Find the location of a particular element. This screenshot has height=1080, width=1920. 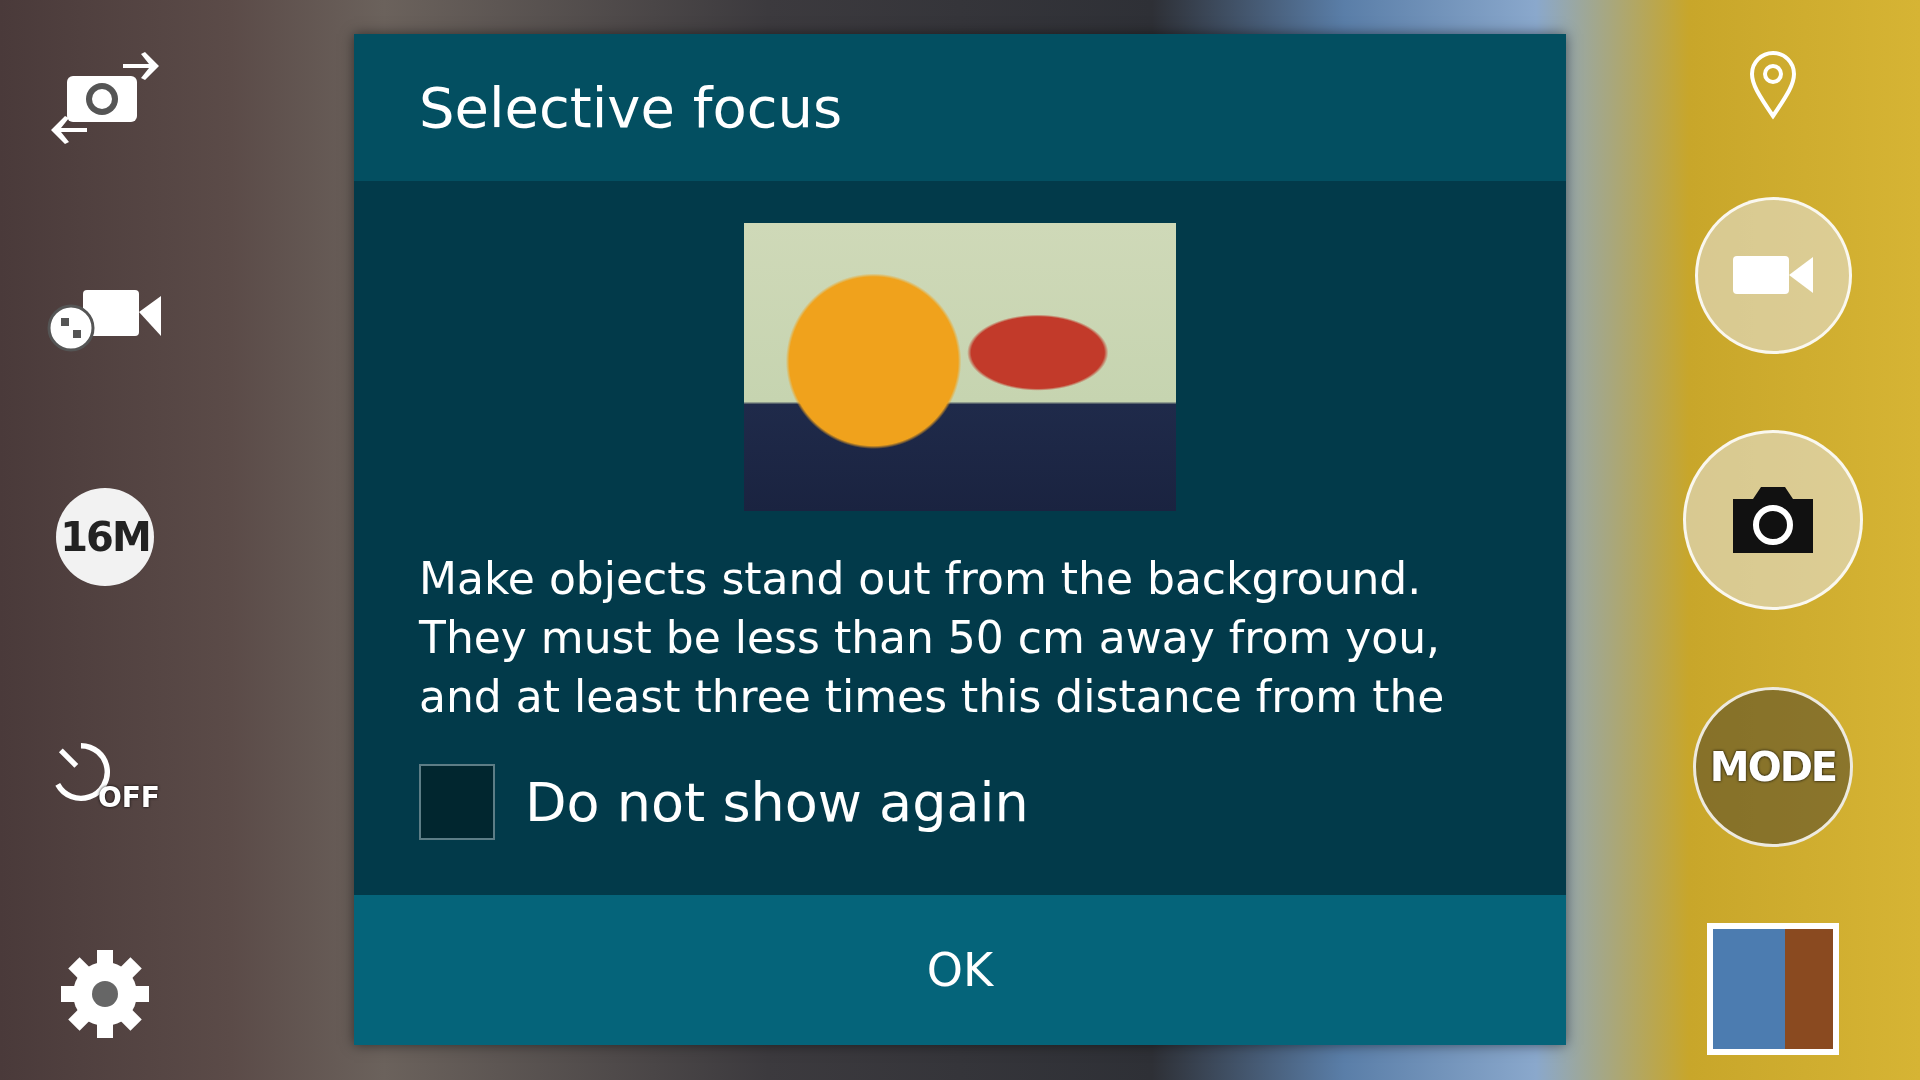

settings-icon is located at coordinates (105, 994).